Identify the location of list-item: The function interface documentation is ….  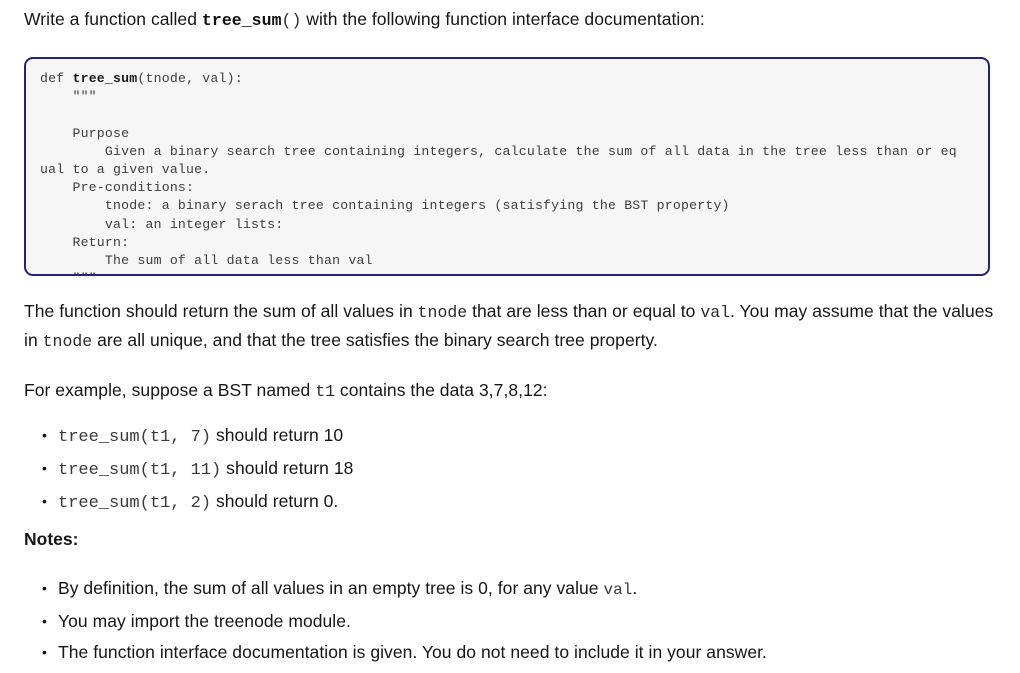
(530, 652).